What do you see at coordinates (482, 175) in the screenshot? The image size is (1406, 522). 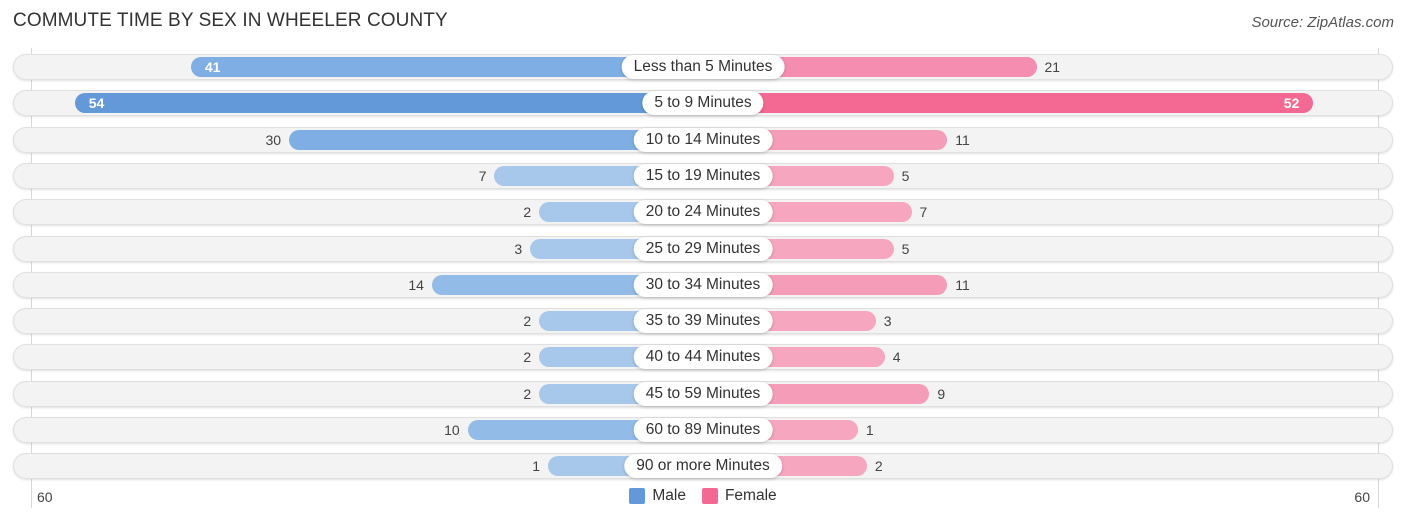 I see `value-label-male: 7` at bounding box center [482, 175].